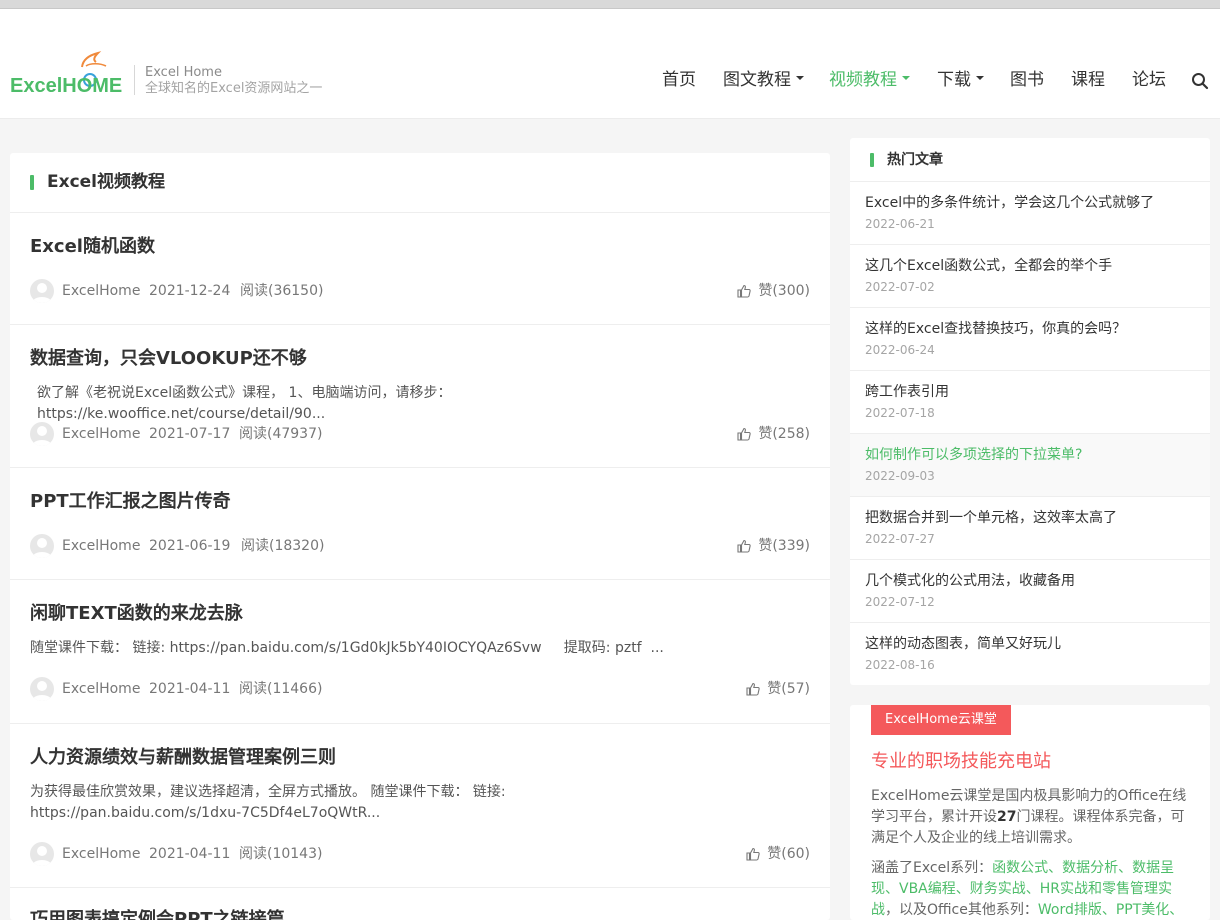 The width and height of the screenshot is (1220, 920). Describe the element at coordinates (1030, 339) in the screenshot. I see `hot-article-item: 这样的Excel查找替换技巧，你真的会吗？ 2022-06-24` at that location.